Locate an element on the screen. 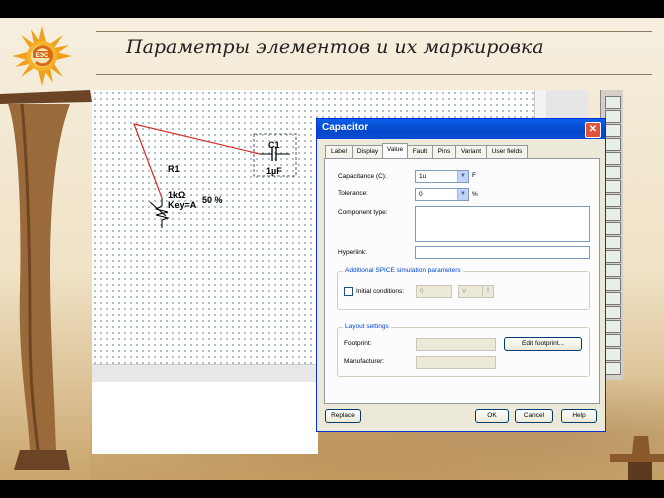 This screenshot has height=498, width=664. hyperlink-field is located at coordinates (502, 252).